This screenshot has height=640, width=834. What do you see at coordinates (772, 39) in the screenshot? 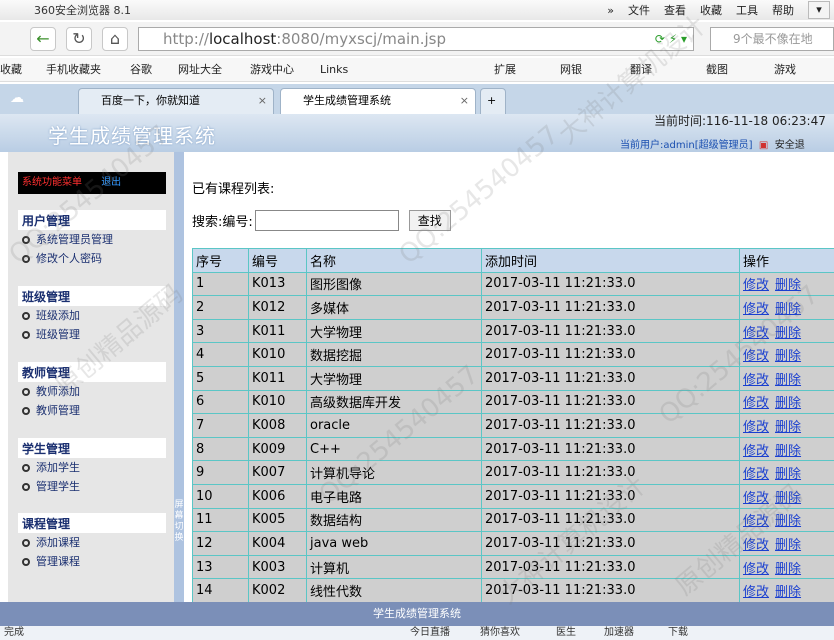
I see `search-input: 9个最不像在地` at bounding box center [772, 39].